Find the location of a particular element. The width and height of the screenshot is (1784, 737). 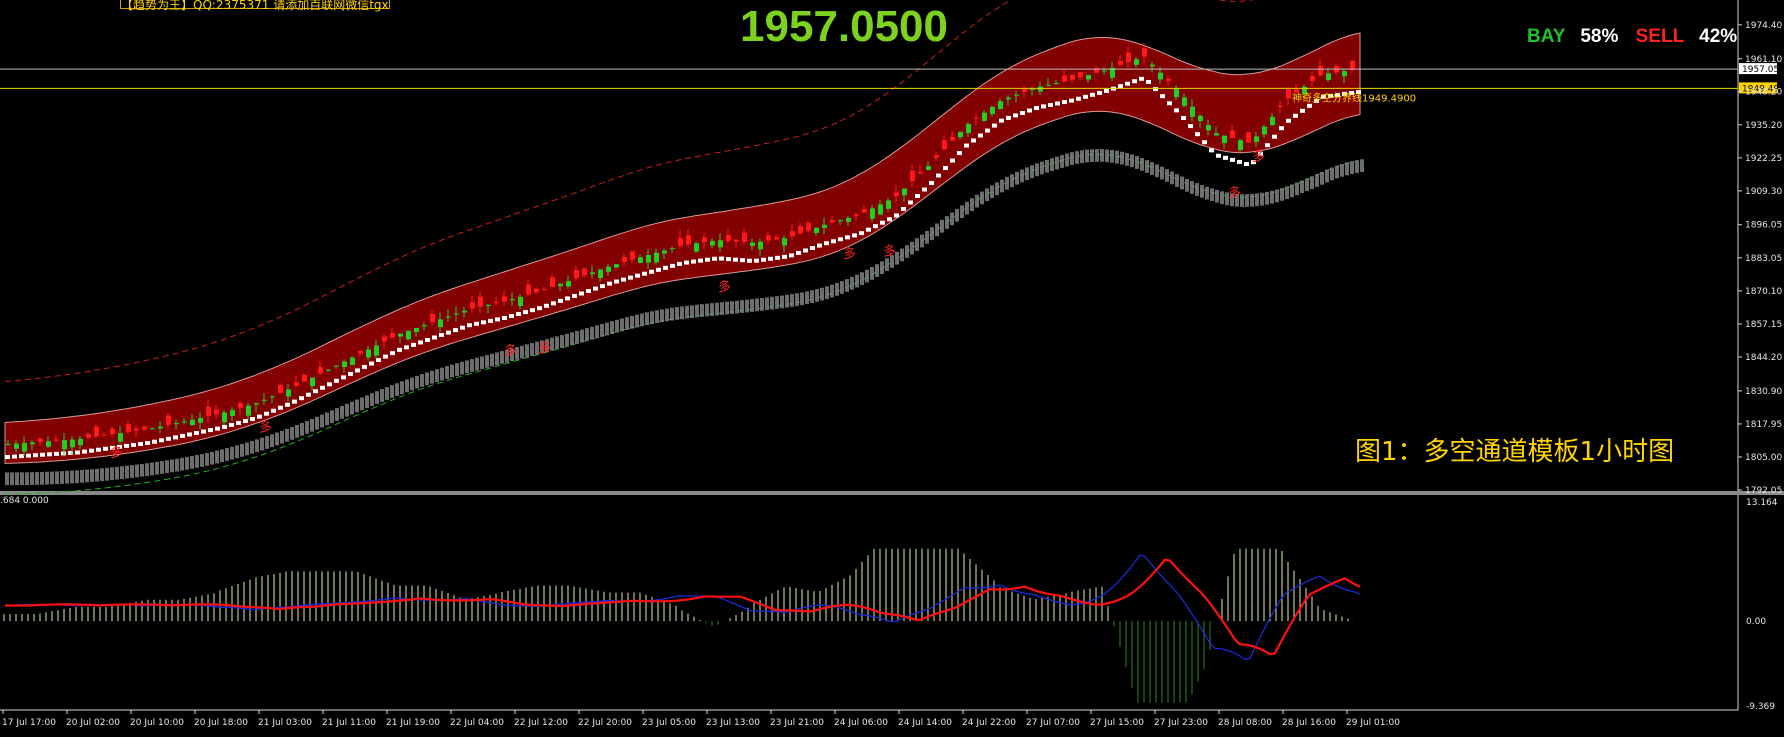

x-tick-label: 22 Jul 20:00 is located at coordinates (605, 723).